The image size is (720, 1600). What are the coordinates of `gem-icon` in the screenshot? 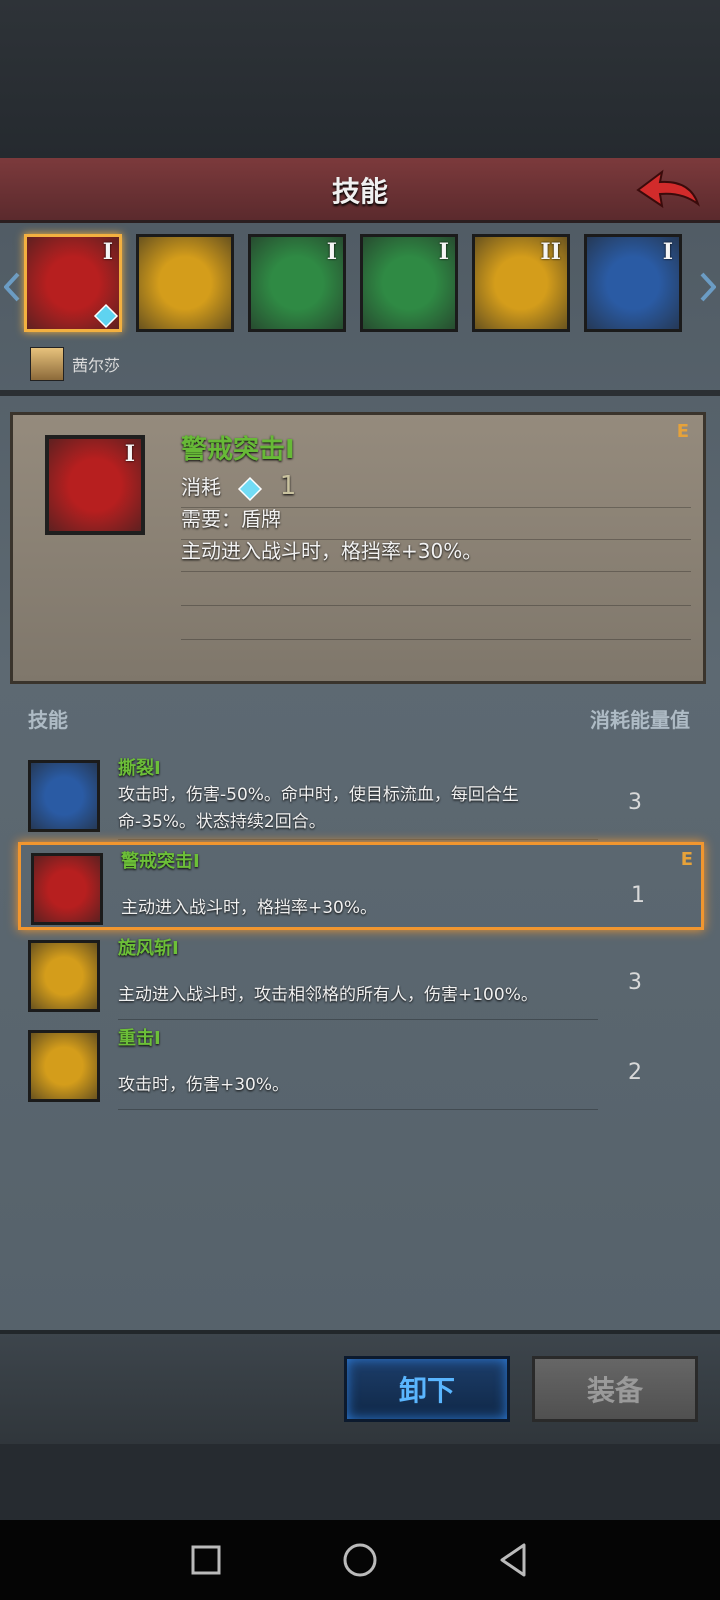 It's located at (106, 316).